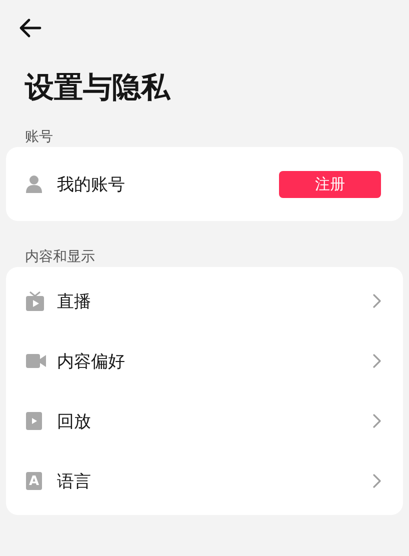  What do you see at coordinates (35, 301) in the screenshot?
I see `tv-icon` at bounding box center [35, 301].